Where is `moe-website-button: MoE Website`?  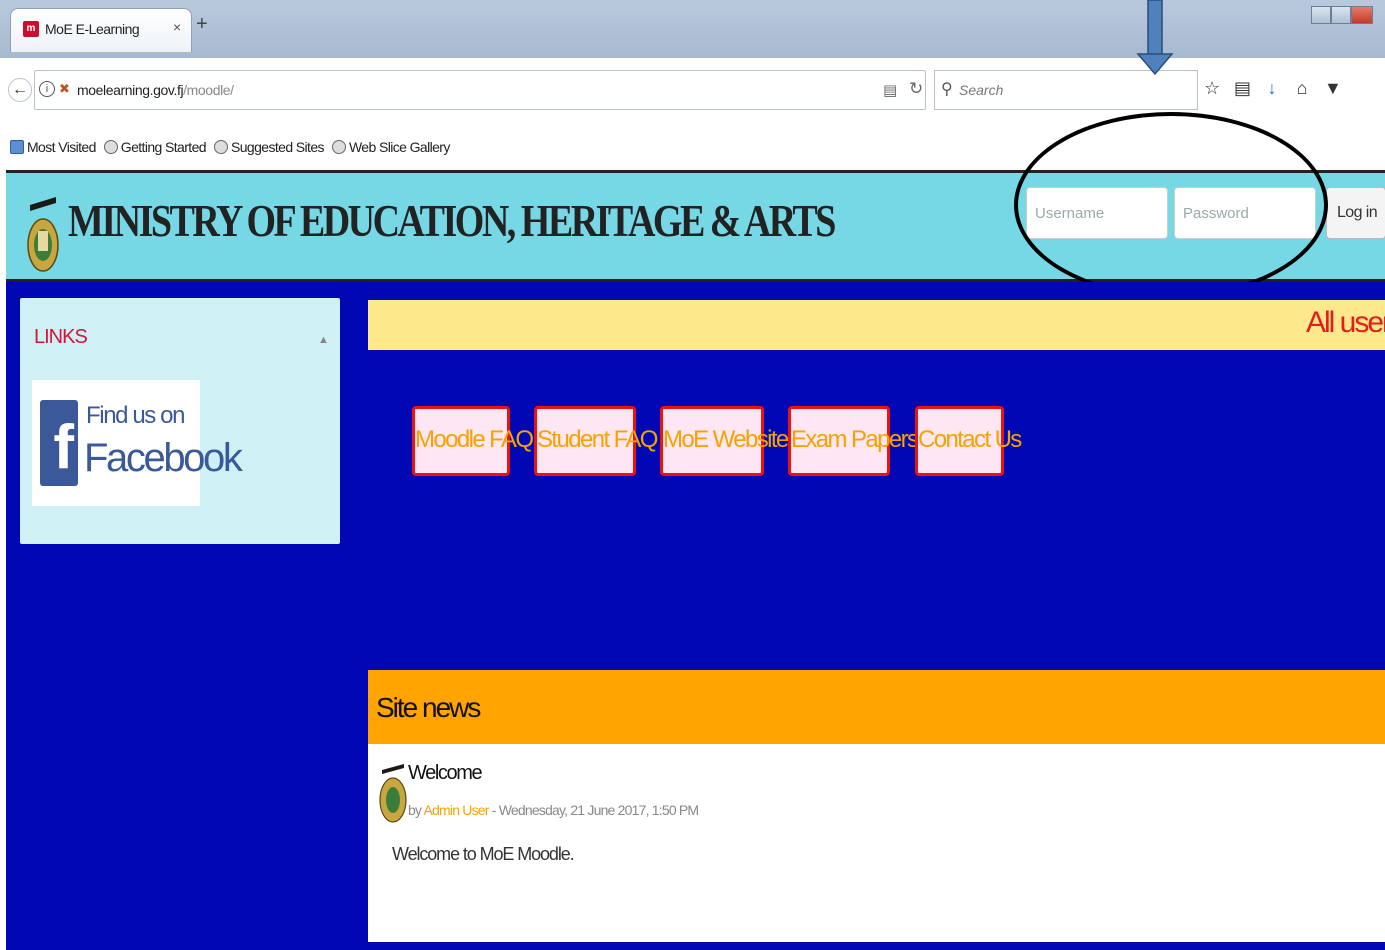 moe-website-button: MoE Website is located at coordinates (724, 441).